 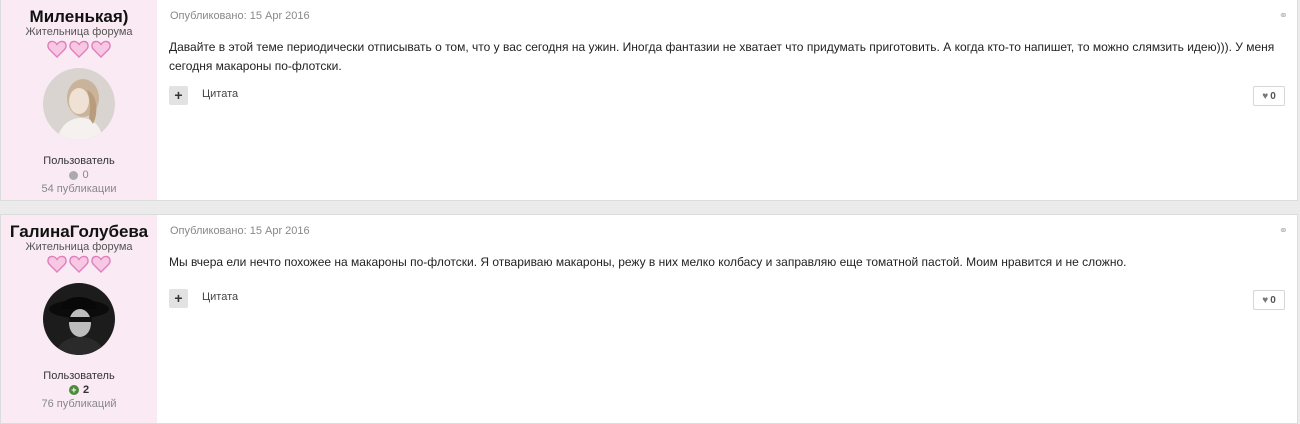 I want to click on reputation-value: 0, so click(x=85, y=175).